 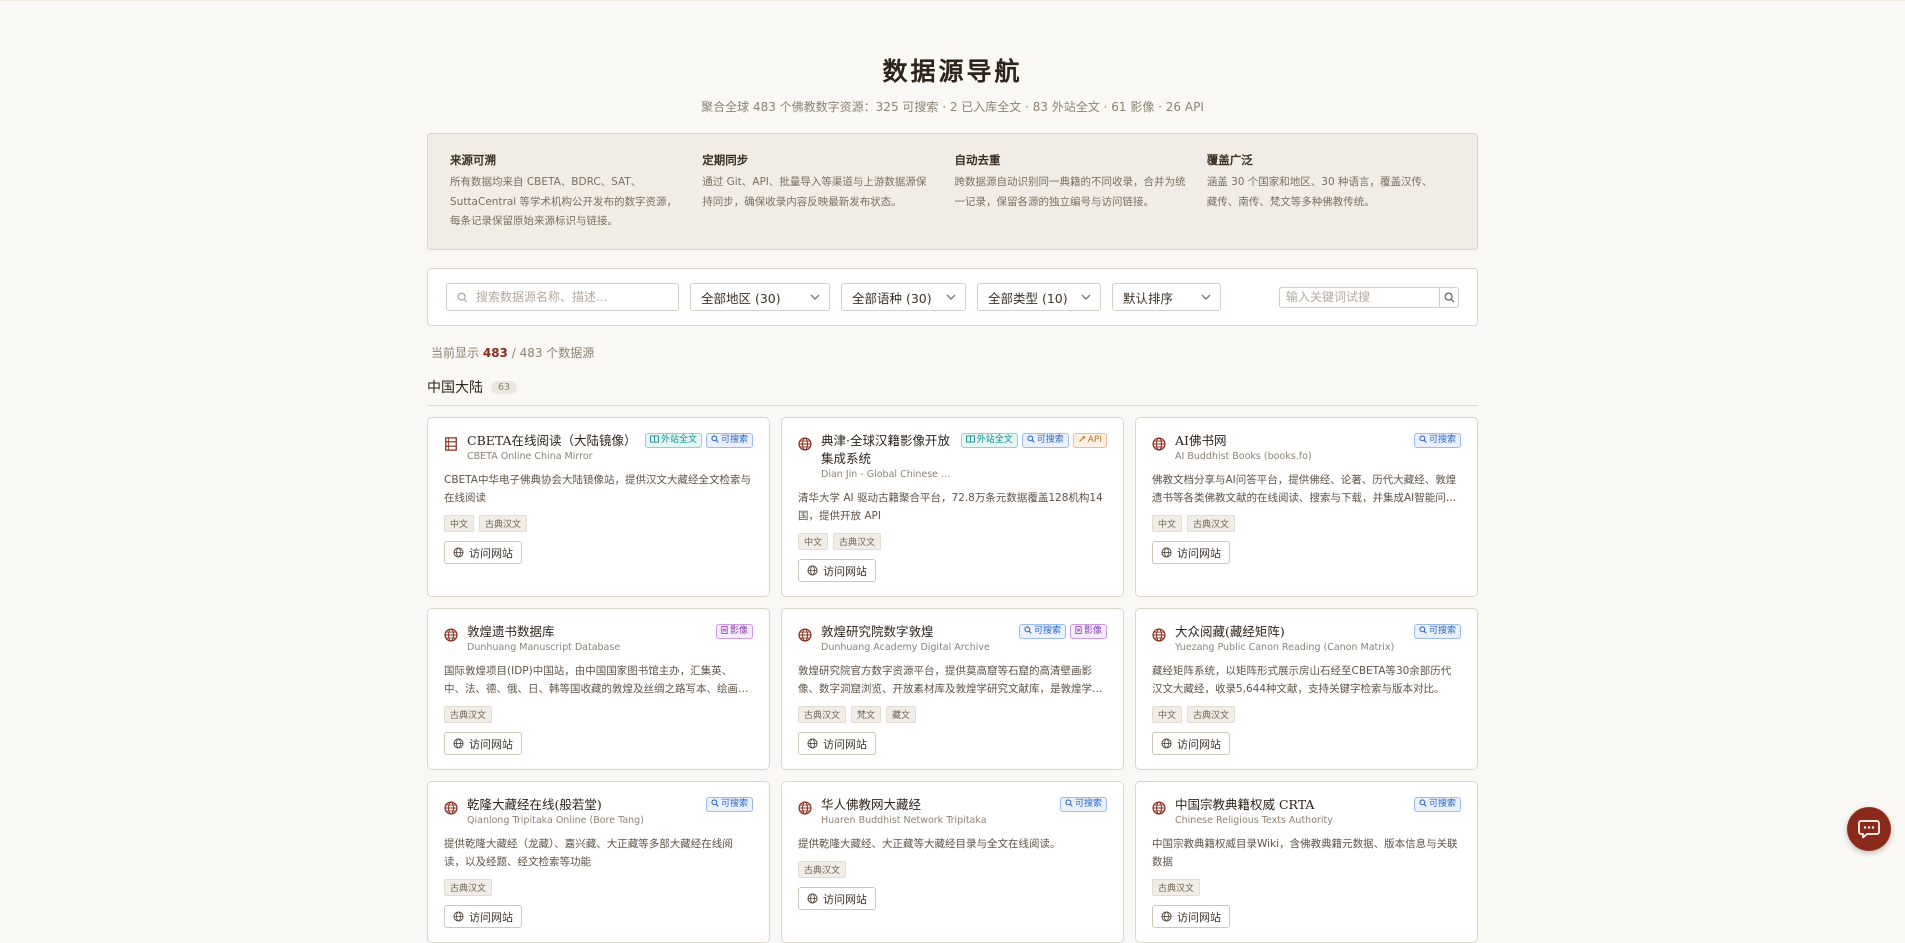 What do you see at coordinates (994, 440) in the screenshot?
I see `badge-label: 外站全文` at bounding box center [994, 440].